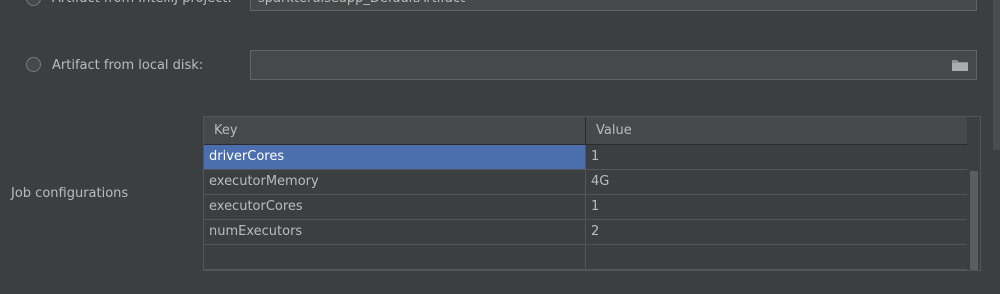 The width and height of the screenshot is (1000, 294). What do you see at coordinates (776, 131) in the screenshot?
I see `column-header-value: Value` at bounding box center [776, 131].